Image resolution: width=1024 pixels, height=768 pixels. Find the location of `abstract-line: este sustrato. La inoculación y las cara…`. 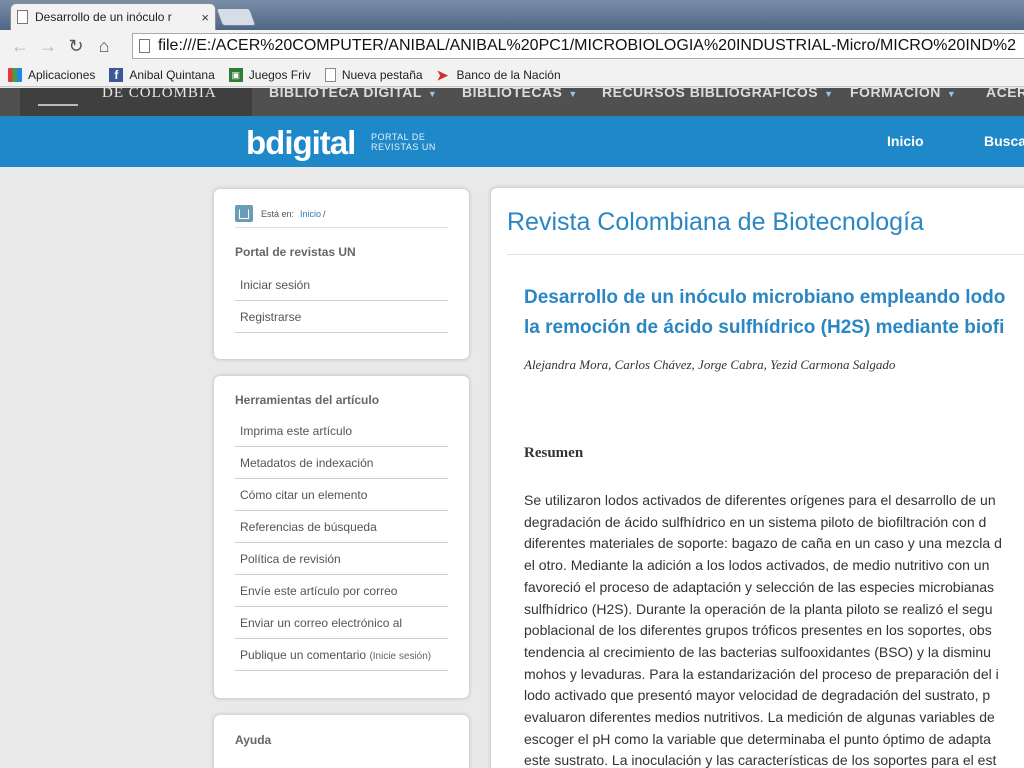

abstract-line: este sustrato. La inoculación y las cara… is located at coordinates (760, 760).